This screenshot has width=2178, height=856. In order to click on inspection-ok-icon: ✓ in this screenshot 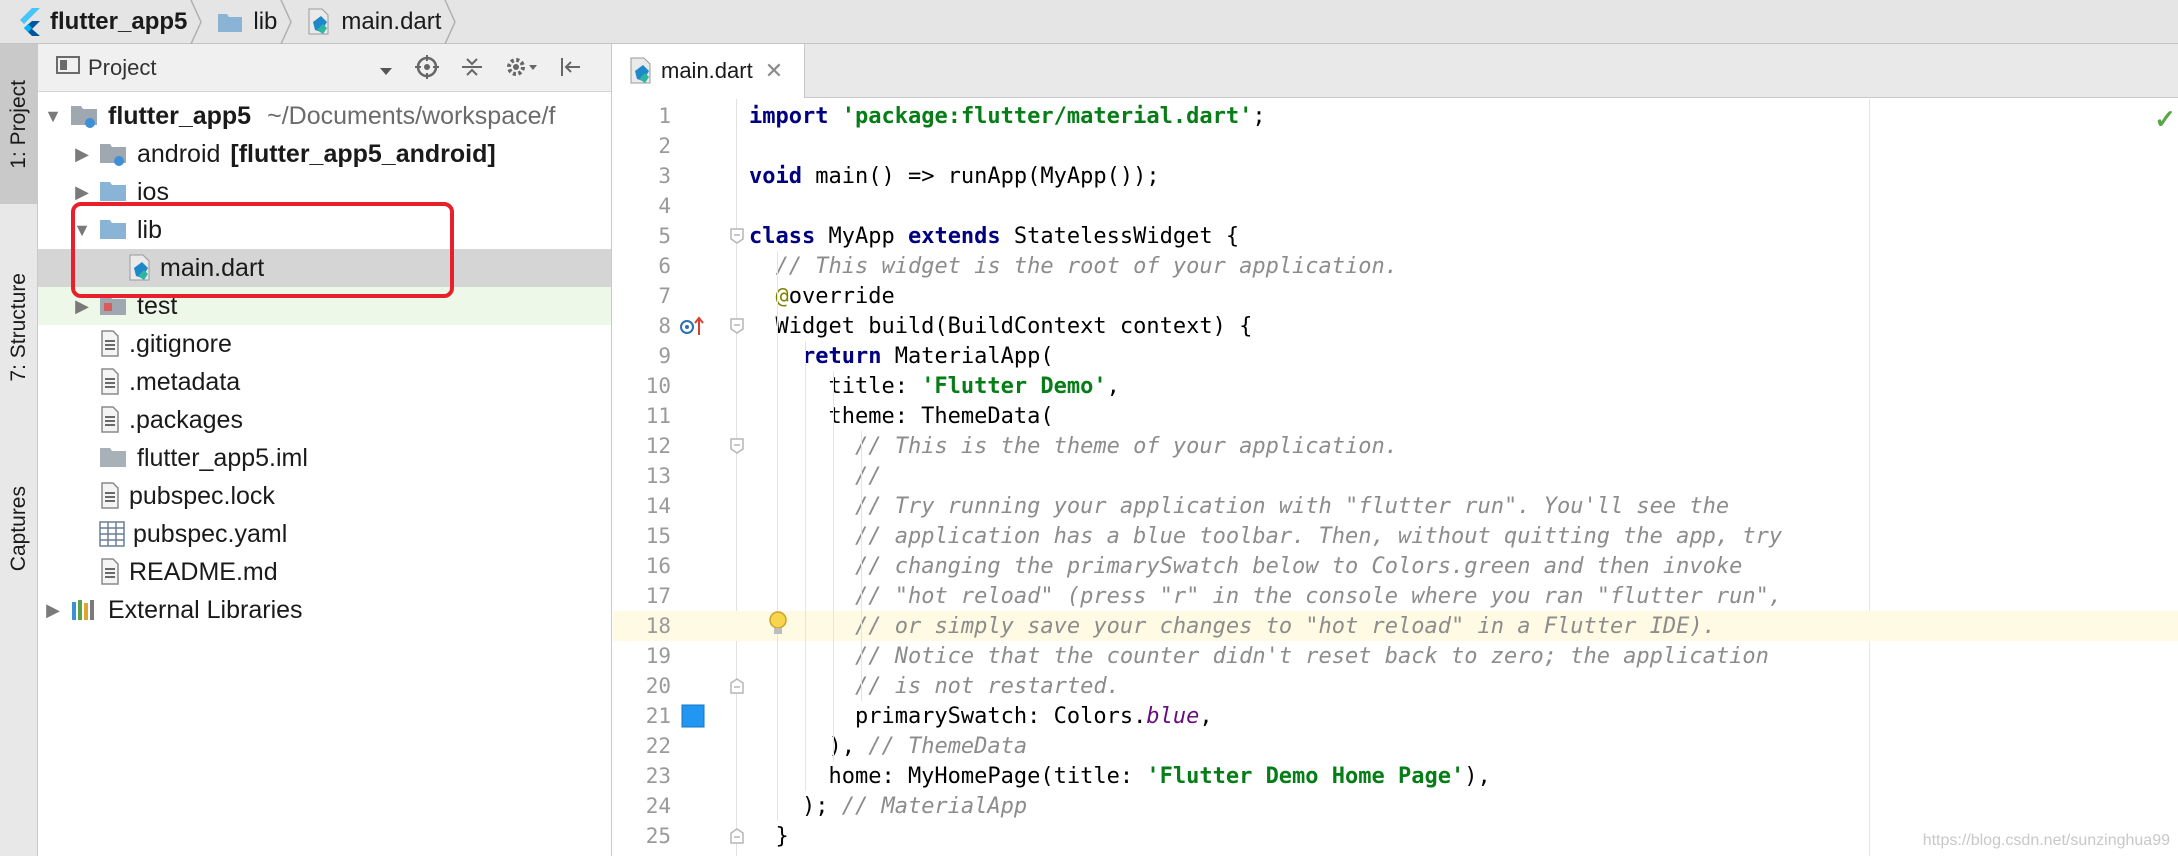, I will do `click(2165, 119)`.